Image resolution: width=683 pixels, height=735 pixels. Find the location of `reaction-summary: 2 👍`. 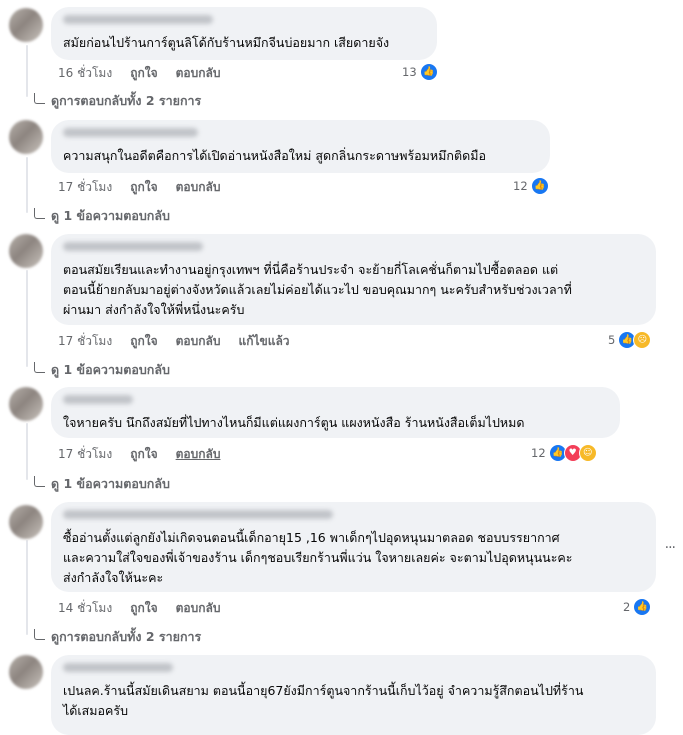

reaction-summary: 2 👍 is located at coordinates (637, 607).